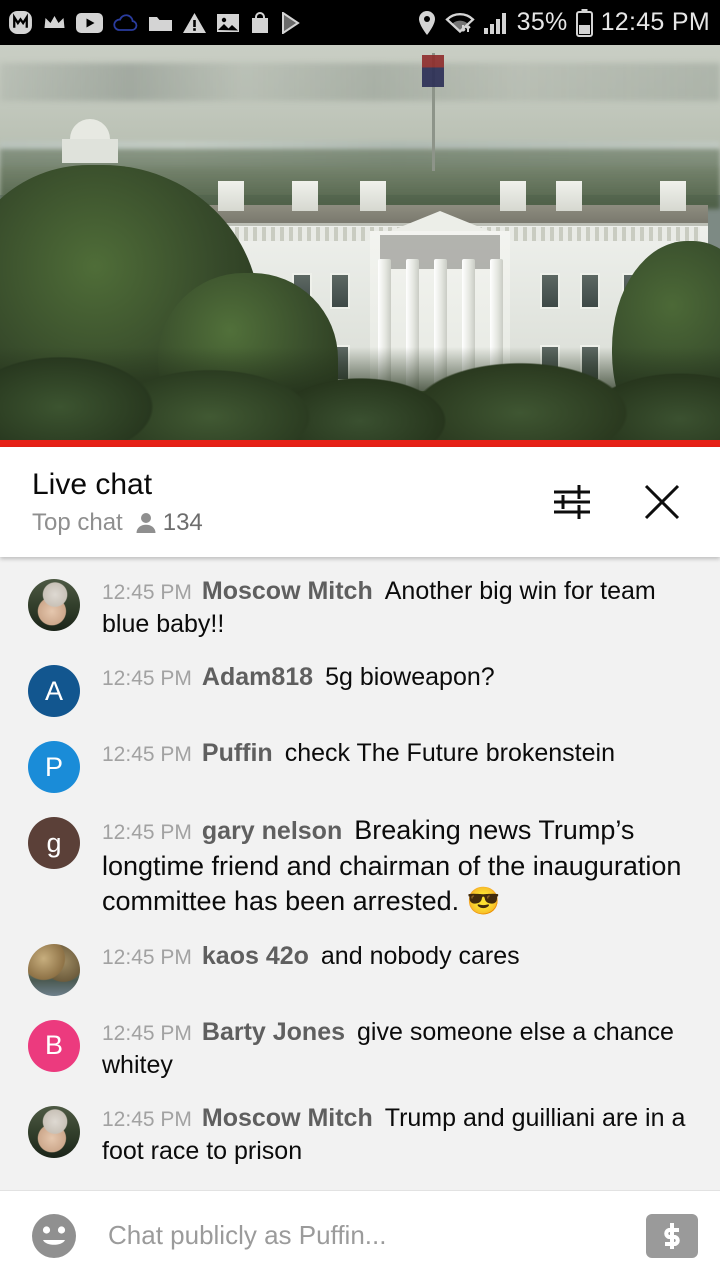  I want to click on viewer-count: 134, so click(169, 523).